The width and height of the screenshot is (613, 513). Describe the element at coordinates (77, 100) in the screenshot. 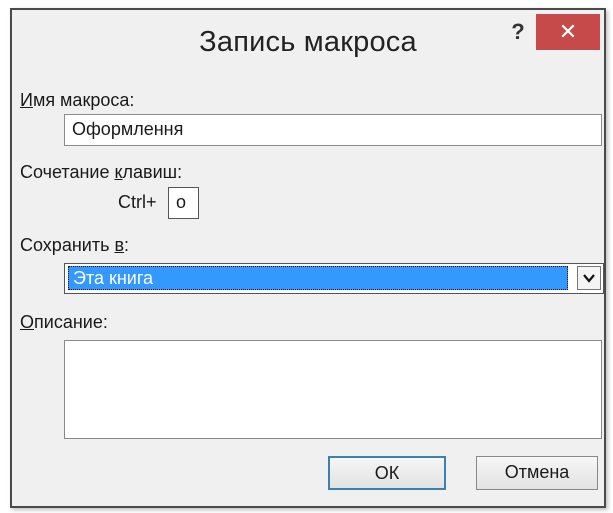

I see `macro-name-label: Имя макроса:` at that location.